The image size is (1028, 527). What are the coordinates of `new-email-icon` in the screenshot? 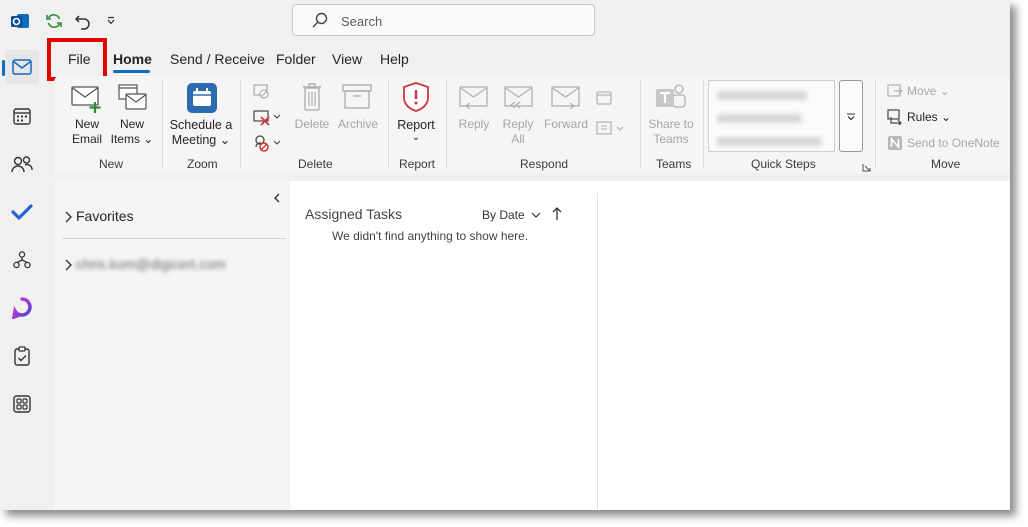 It's located at (87, 101).